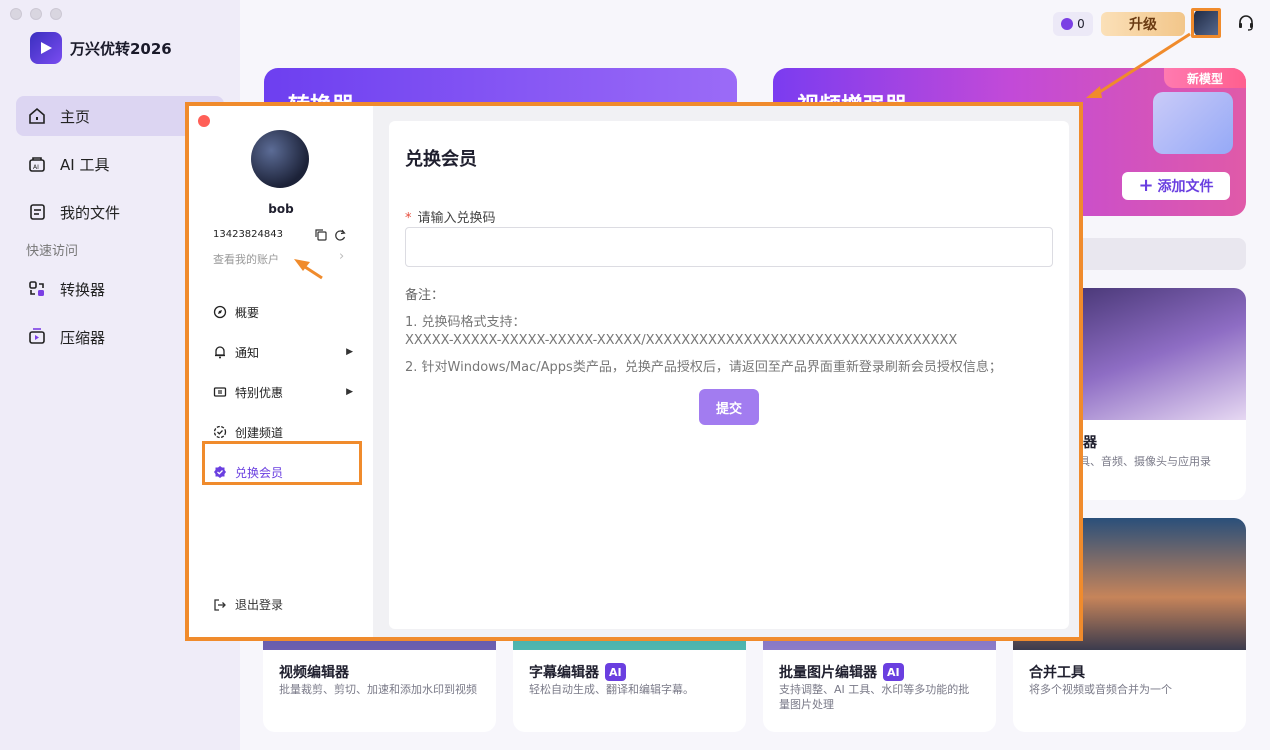 The height and width of the screenshot is (750, 1270). What do you see at coordinates (1143, 24) in the screenshot?
I see `upgrade-button: 升级` at bounding box center [1143, 24].